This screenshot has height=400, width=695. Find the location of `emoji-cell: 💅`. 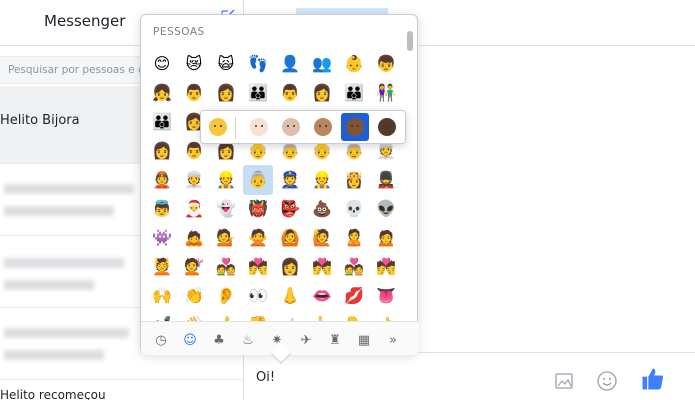

emoji-cell: 💅 is located at coordinates (162, 316).